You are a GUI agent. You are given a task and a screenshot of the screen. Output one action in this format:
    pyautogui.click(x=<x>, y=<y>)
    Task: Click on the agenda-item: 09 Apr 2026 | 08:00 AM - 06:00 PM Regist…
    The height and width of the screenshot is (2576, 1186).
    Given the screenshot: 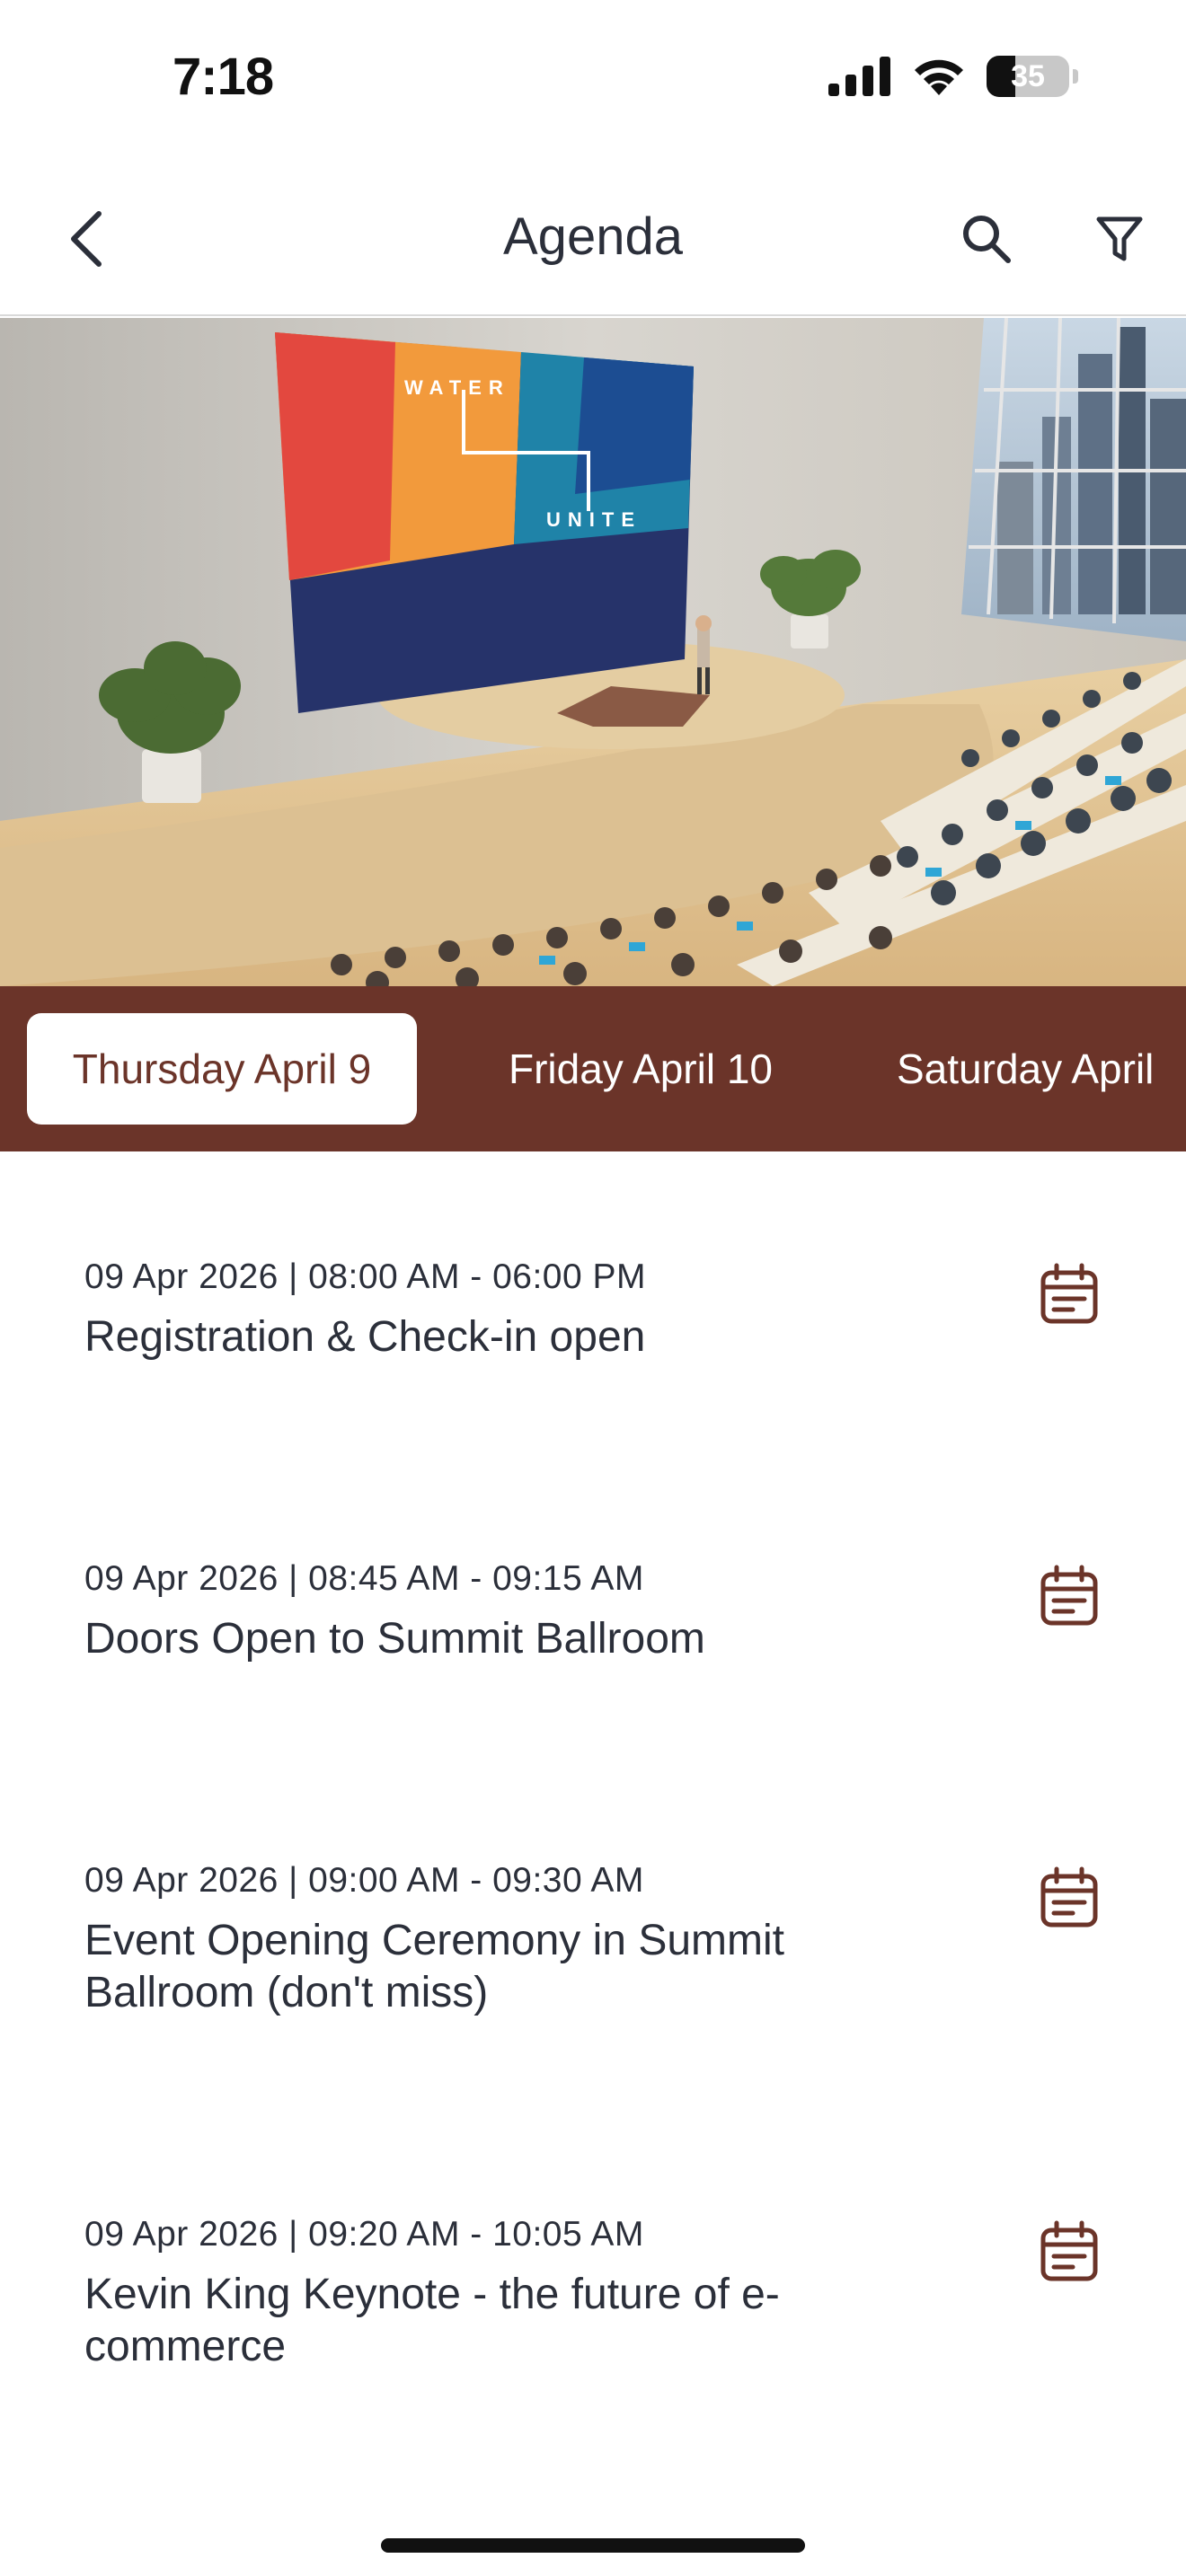 What is the action you would take?
    pyautogui.click(x=593, y=1302)
    